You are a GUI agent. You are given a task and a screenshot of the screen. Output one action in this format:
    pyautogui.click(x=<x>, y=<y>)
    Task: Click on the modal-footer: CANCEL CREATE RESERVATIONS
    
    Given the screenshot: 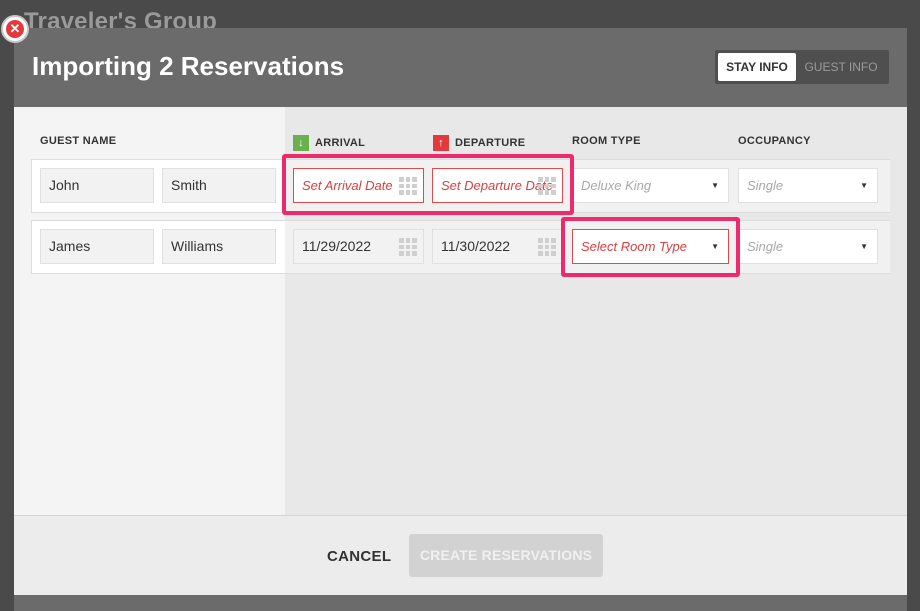 What is the action you would take?
    pyautogui.click(x=460, y=555)
    